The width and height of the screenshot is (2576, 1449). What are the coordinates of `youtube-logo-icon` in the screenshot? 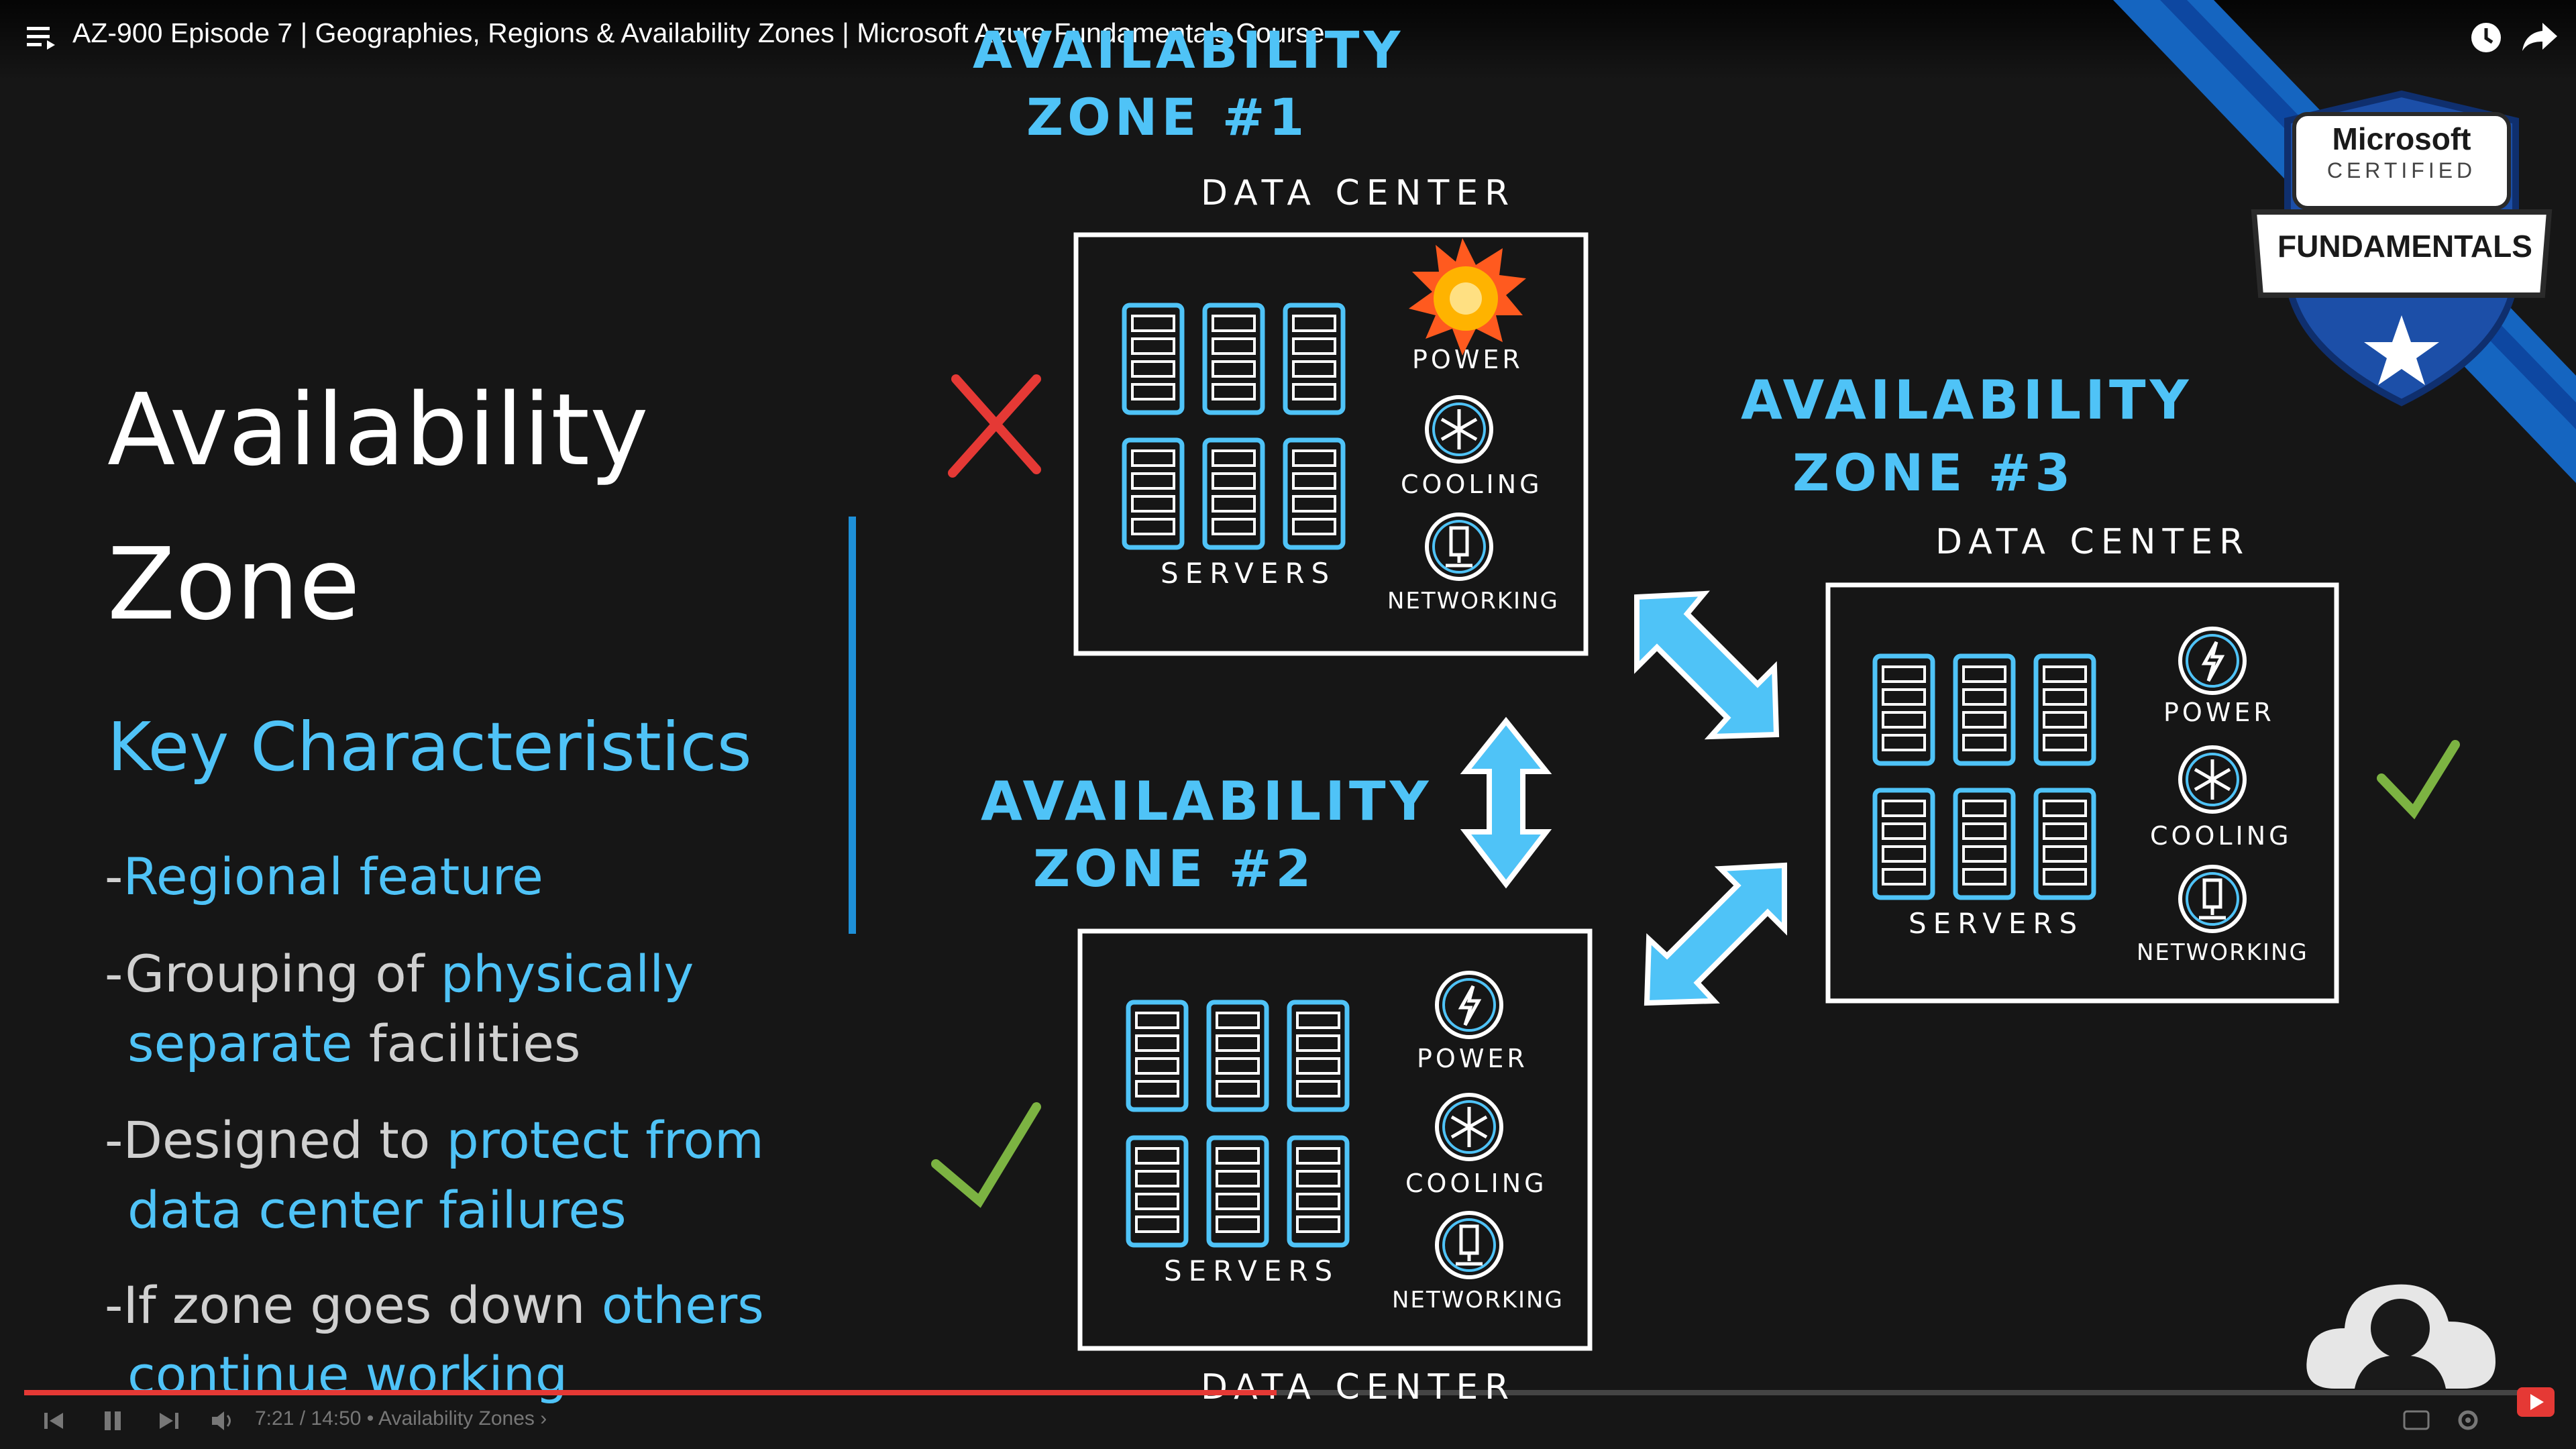 It's located at (2536, 1405).